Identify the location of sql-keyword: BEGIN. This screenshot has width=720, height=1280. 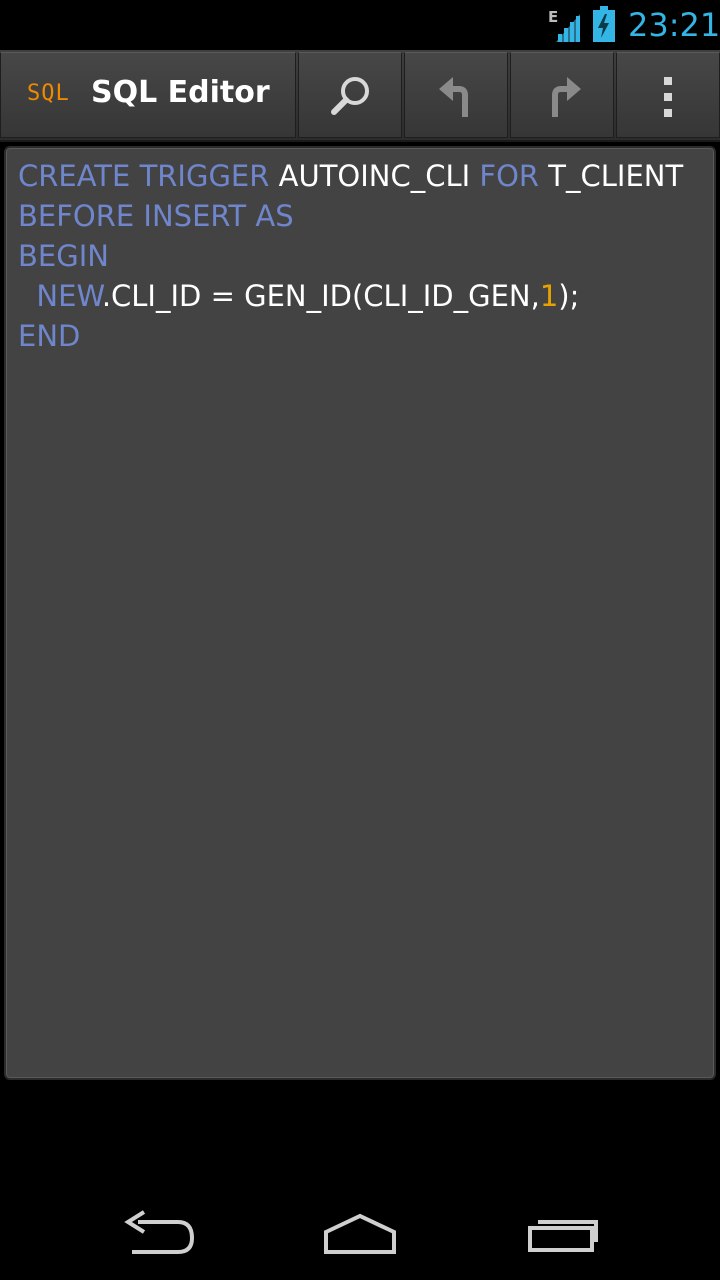
(63, 256).